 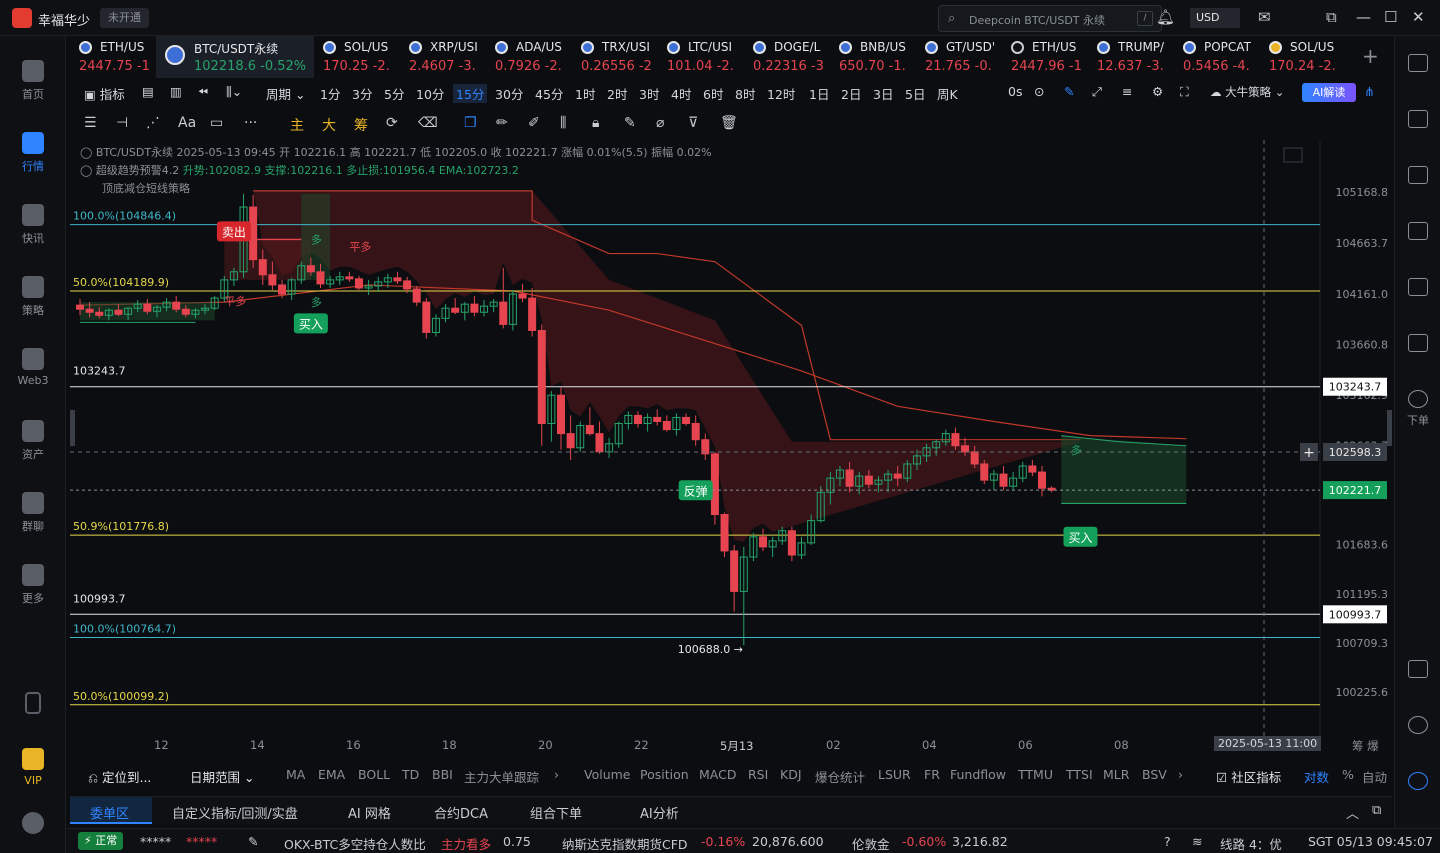 I want to click on text-tool-icon: Aa, so click(x=187, y=123).